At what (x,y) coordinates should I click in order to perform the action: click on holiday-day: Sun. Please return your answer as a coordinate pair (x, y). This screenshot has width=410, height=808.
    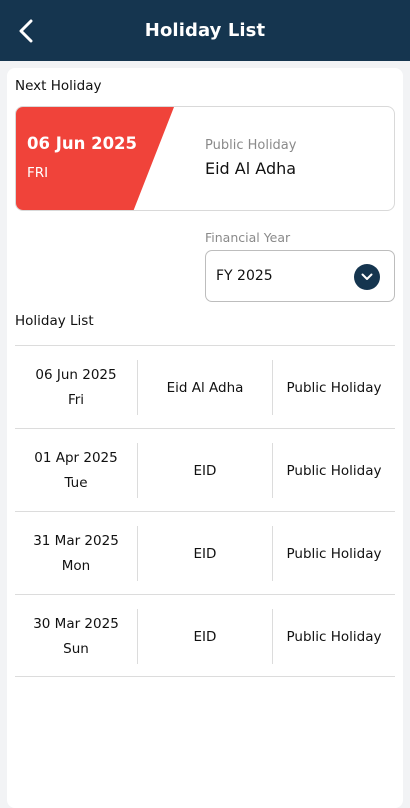
    Looking at the image, I should click on (76, 648).